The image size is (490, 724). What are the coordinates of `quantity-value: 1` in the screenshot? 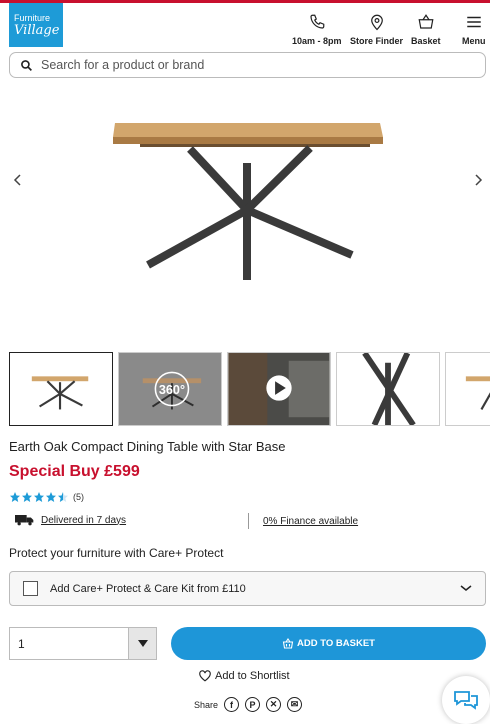 It's located at (21, 643).